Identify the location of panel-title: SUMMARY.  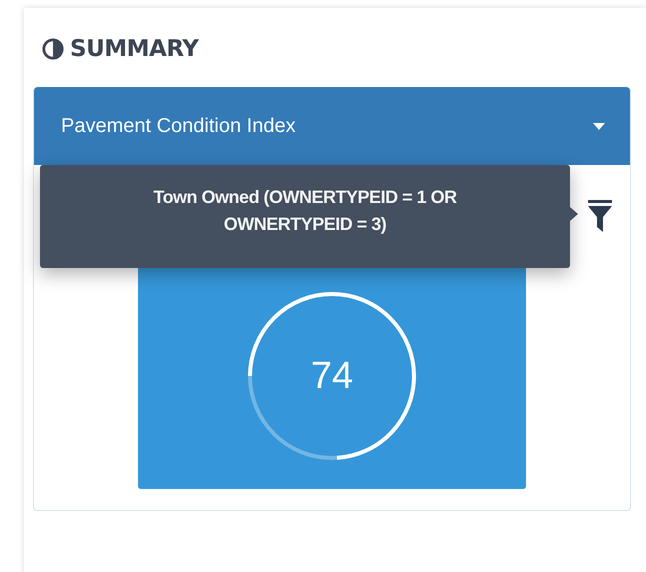
(134, 49).